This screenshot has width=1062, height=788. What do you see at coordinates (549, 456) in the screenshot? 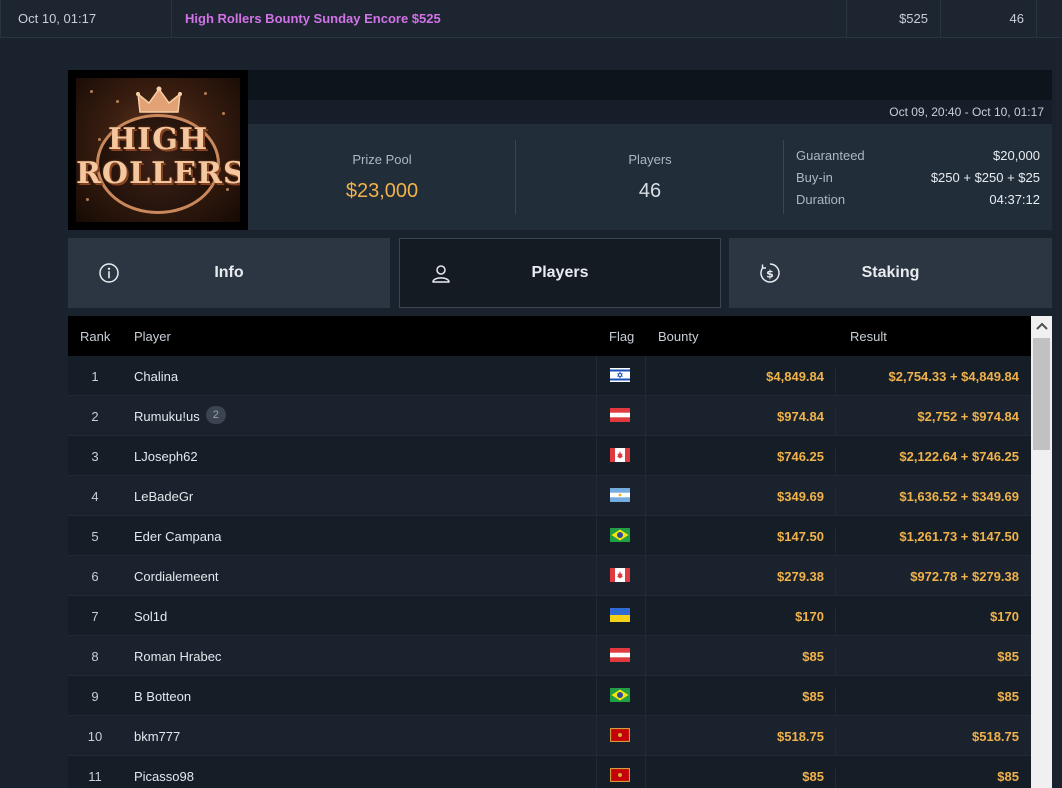
I see `table-row: 3 LJoseph62 $746.25 $2,122.64 + $746.25` at bounding box center [549, 456].